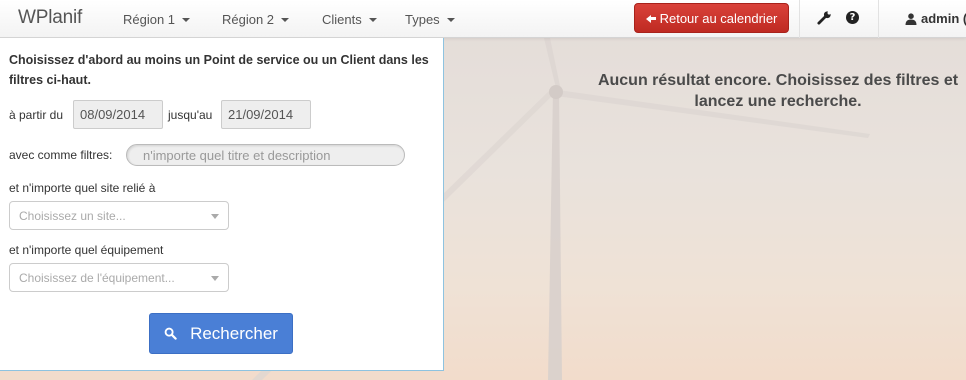  I want to click on user-icon, so click(911, 18).